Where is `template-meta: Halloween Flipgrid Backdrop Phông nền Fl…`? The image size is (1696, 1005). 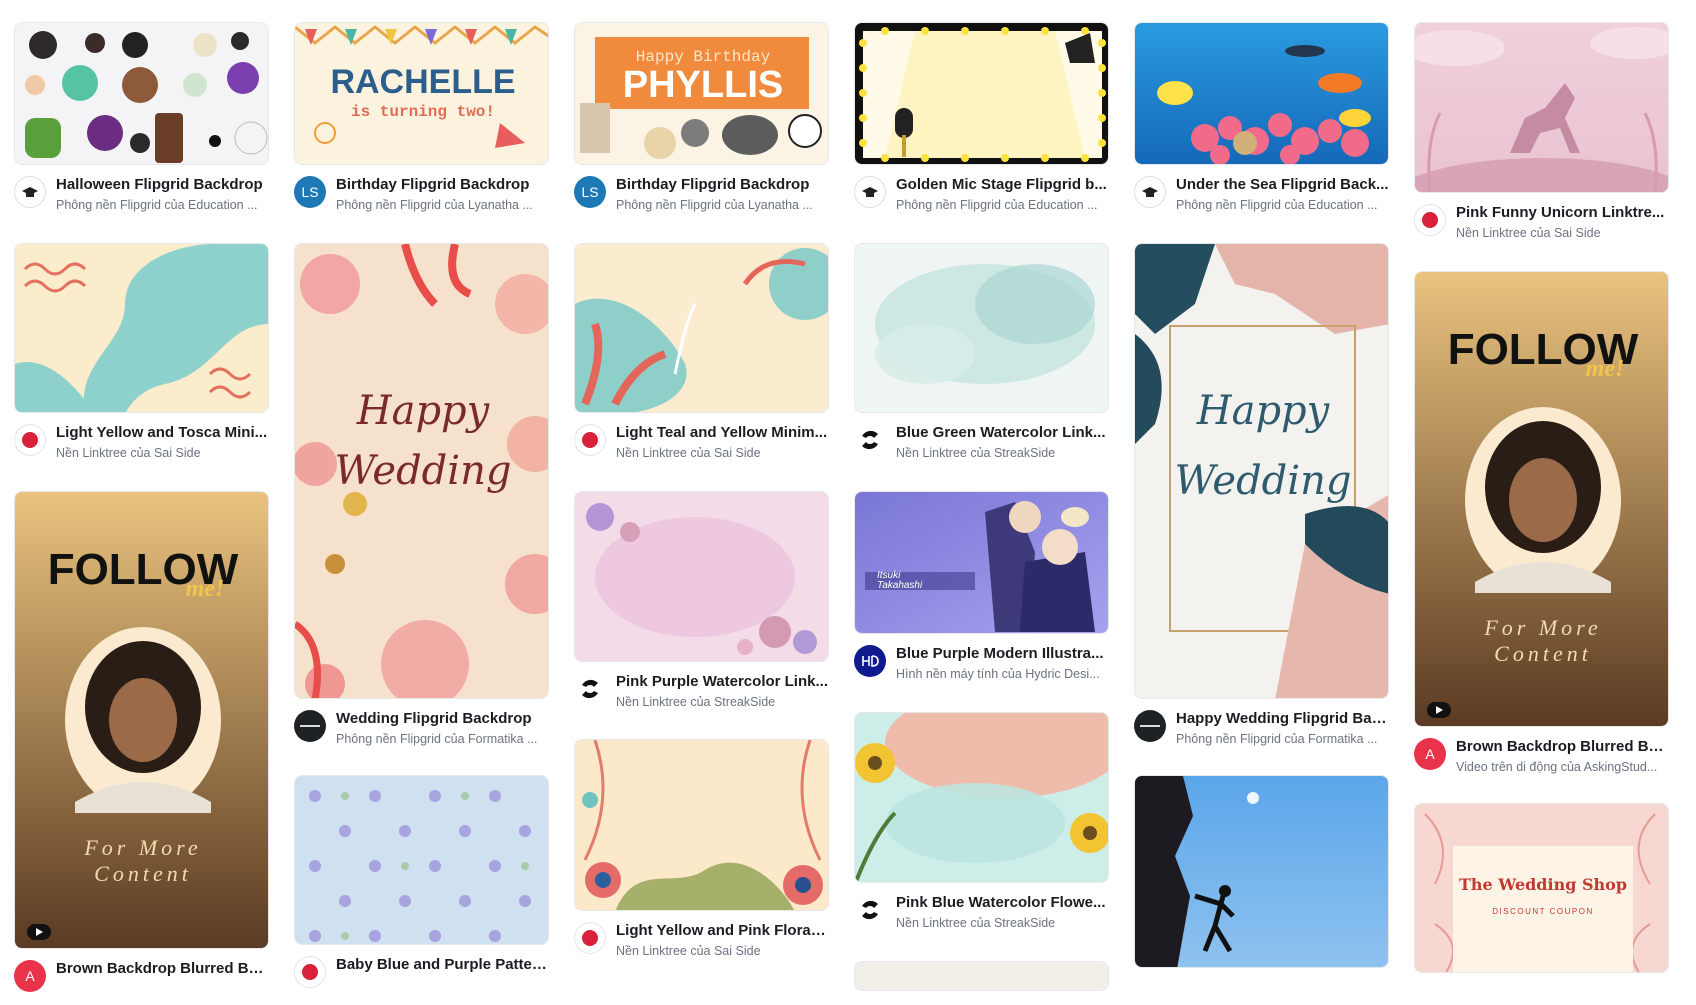
template-meta: Halloween Flipgrid Backdrop Phông nền Fl… is located at coordinates (141, 197).